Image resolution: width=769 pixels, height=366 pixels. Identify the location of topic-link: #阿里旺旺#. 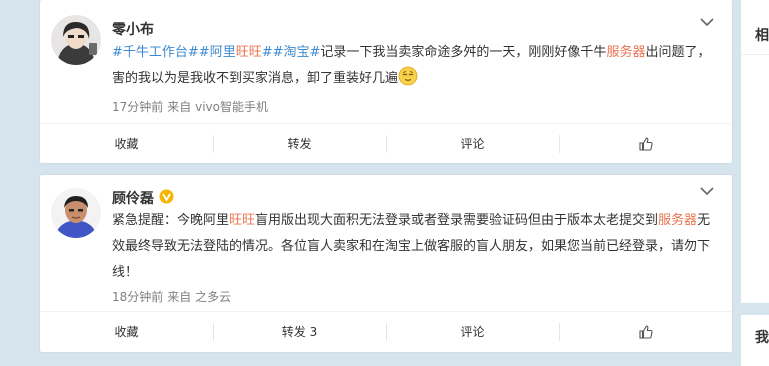
(236, 52).